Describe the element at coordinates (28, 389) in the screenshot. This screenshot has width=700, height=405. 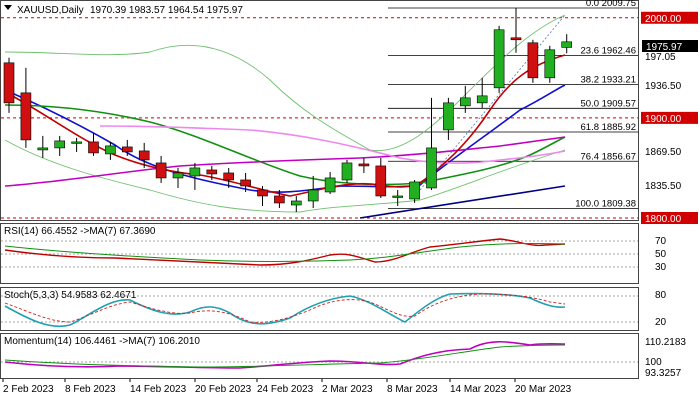
I see `time-axis-label: 2 Feb 2023` at that location.